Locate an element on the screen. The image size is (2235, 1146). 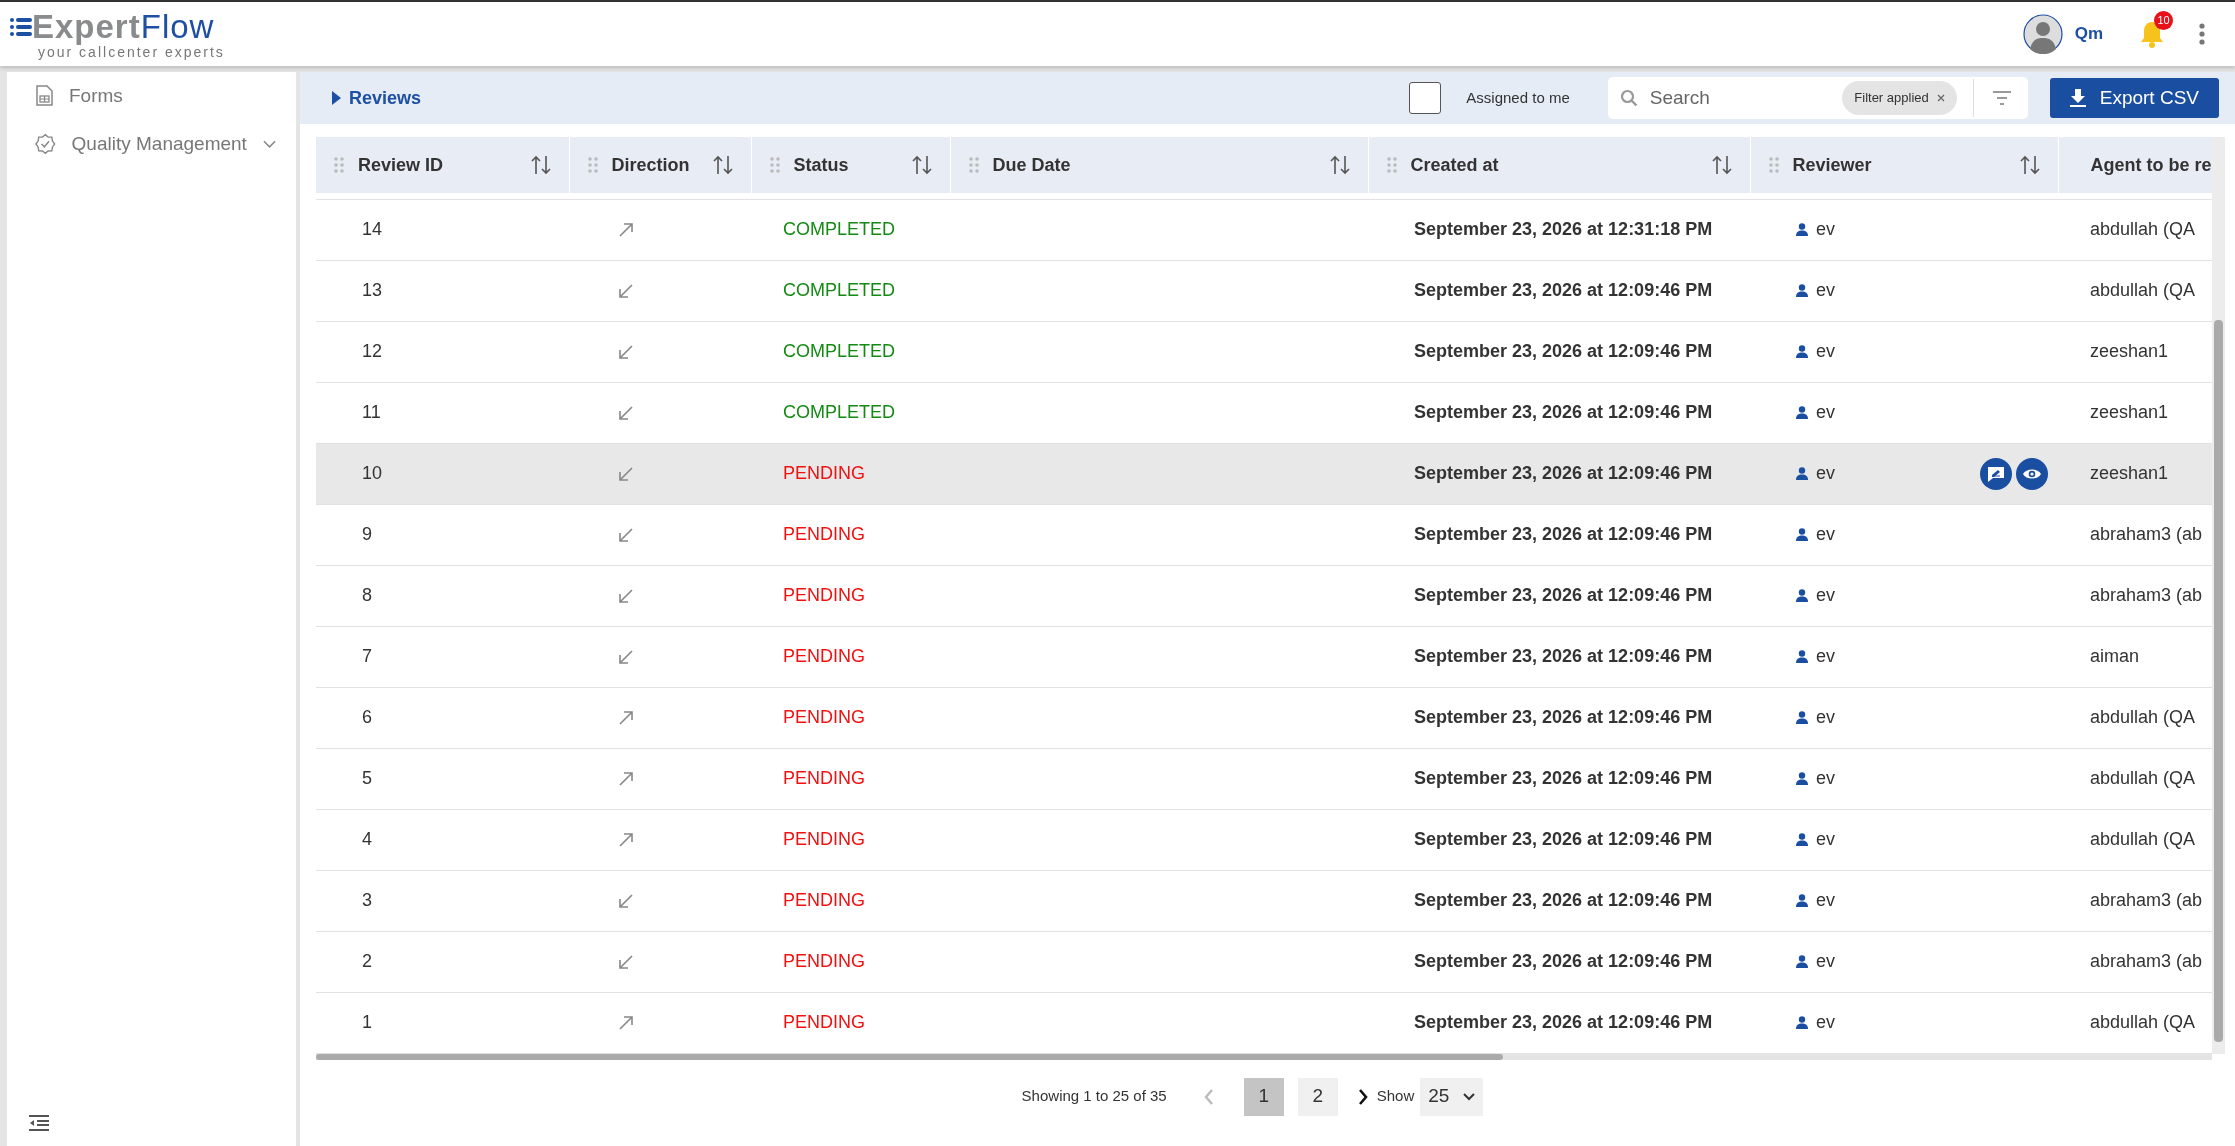
table-row: 9 PENDING September 23, 2026 at 12:09:46 PM ev abraham3 (ab is located at coordinates (1264, 534).